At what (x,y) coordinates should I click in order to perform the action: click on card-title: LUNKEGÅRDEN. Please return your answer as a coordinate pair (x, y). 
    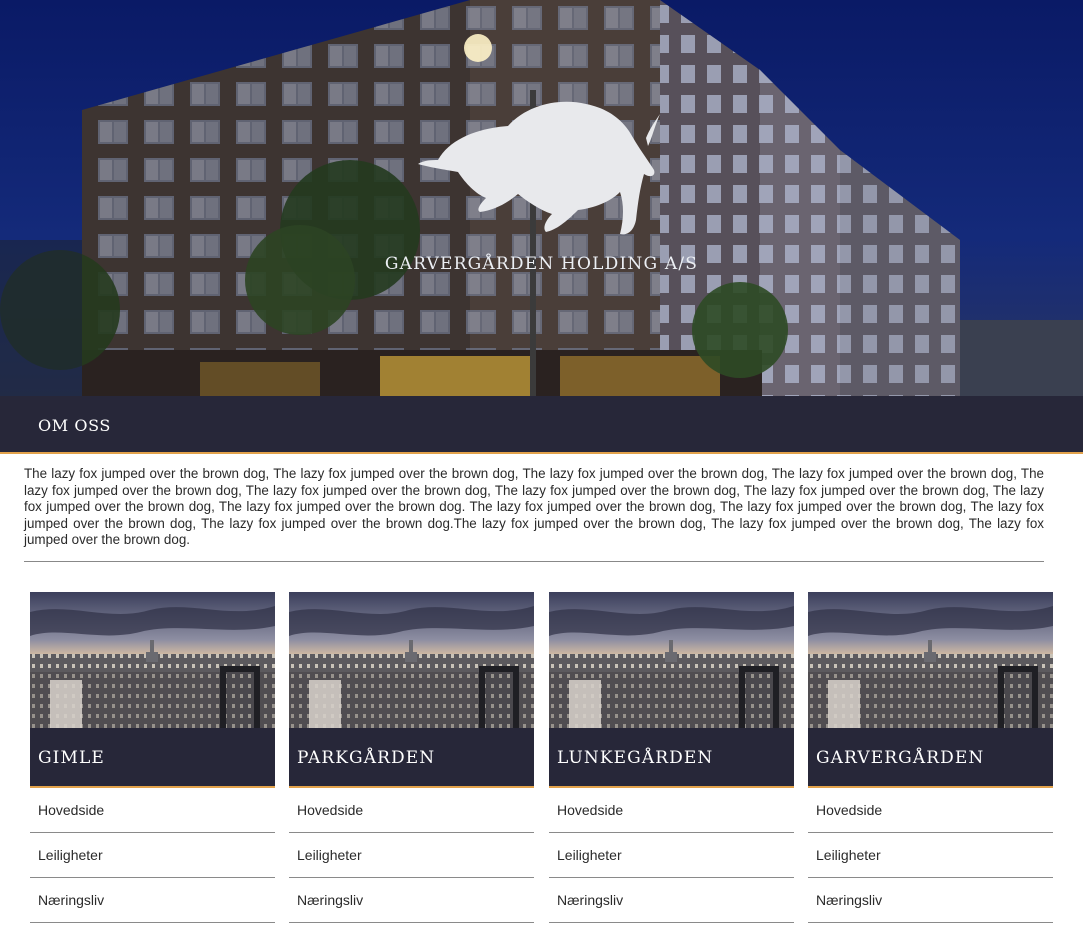
    Looking at the image, I should click on (635, 758).